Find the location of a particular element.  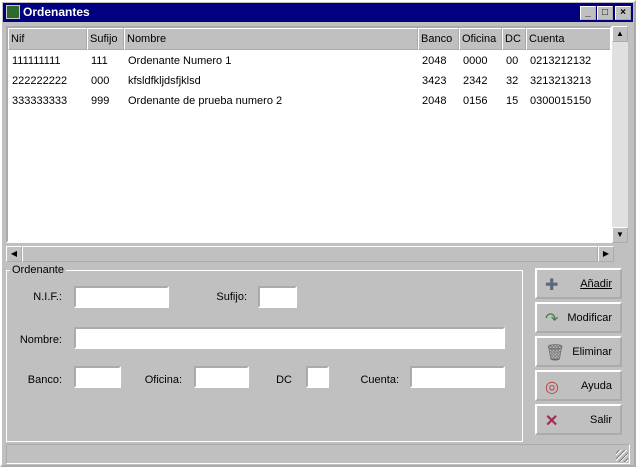

table-cell: 32 is located at coordinates (512, 81).